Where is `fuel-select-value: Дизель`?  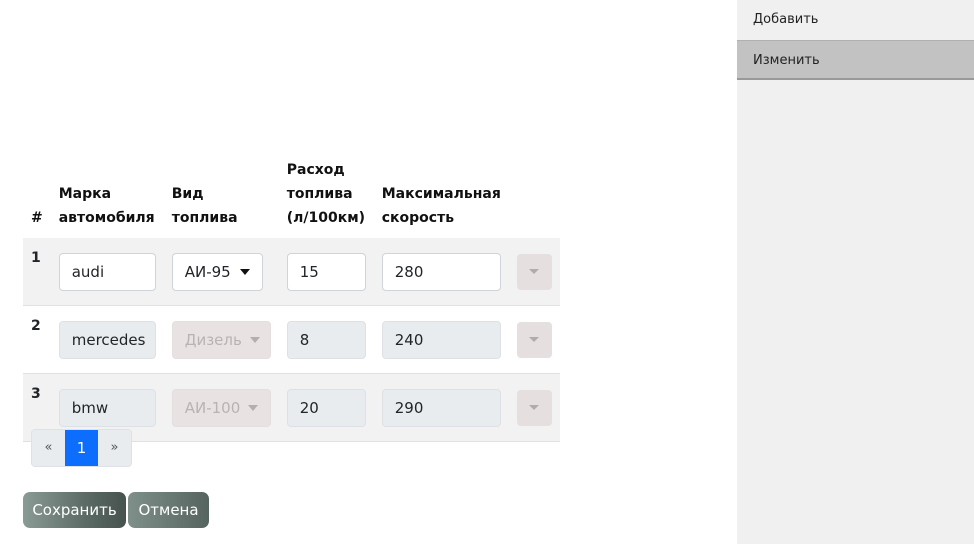 fuel-select-value: Дизель is located at coordinates (213, 339).